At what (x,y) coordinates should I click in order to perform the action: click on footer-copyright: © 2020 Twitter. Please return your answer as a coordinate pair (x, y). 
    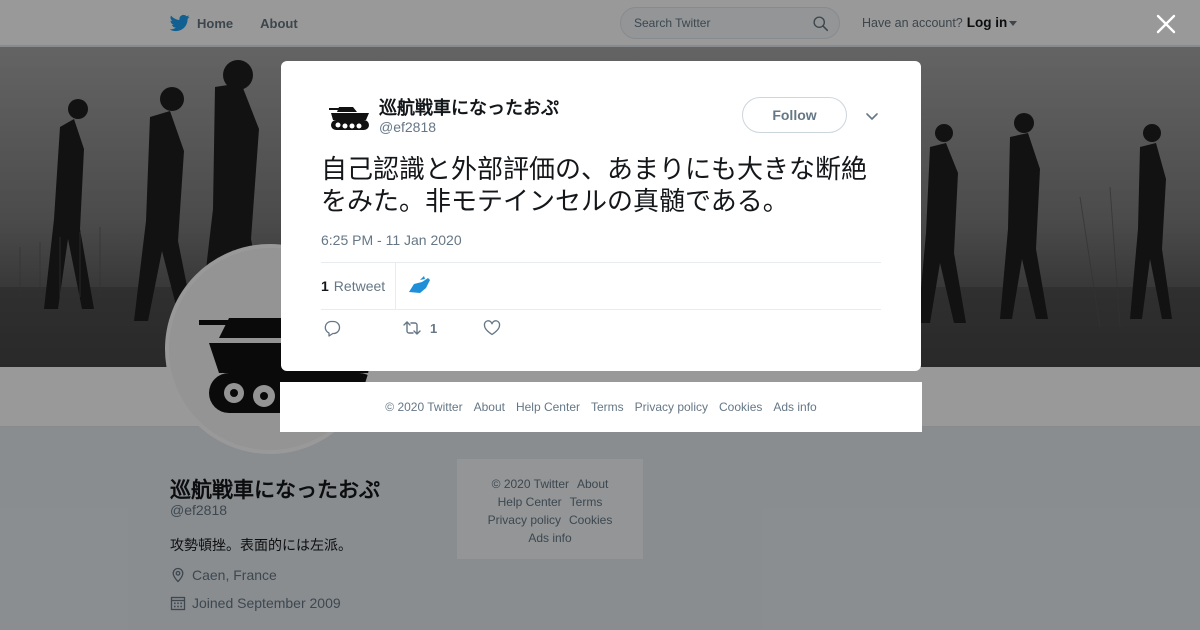
    Looking at the image, I should click on (424, 407).